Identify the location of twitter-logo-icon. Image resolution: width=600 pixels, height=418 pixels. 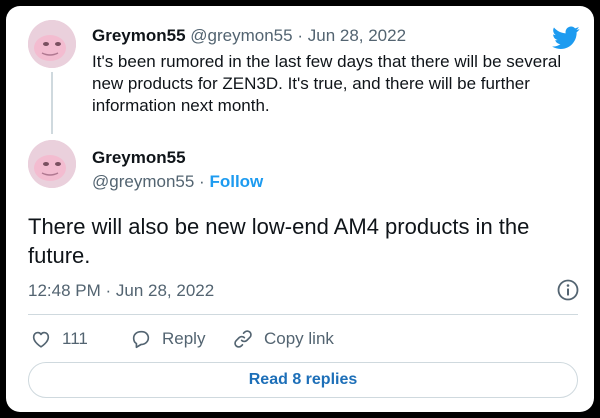
(566, 38).